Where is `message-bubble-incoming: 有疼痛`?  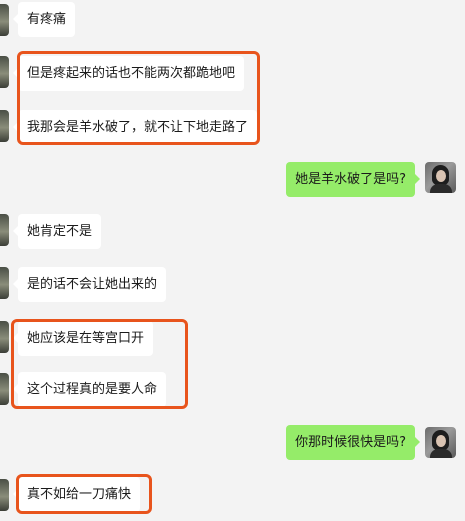 message-bubble-incoming: 有疼痛 is located at coordinates (44, 19).